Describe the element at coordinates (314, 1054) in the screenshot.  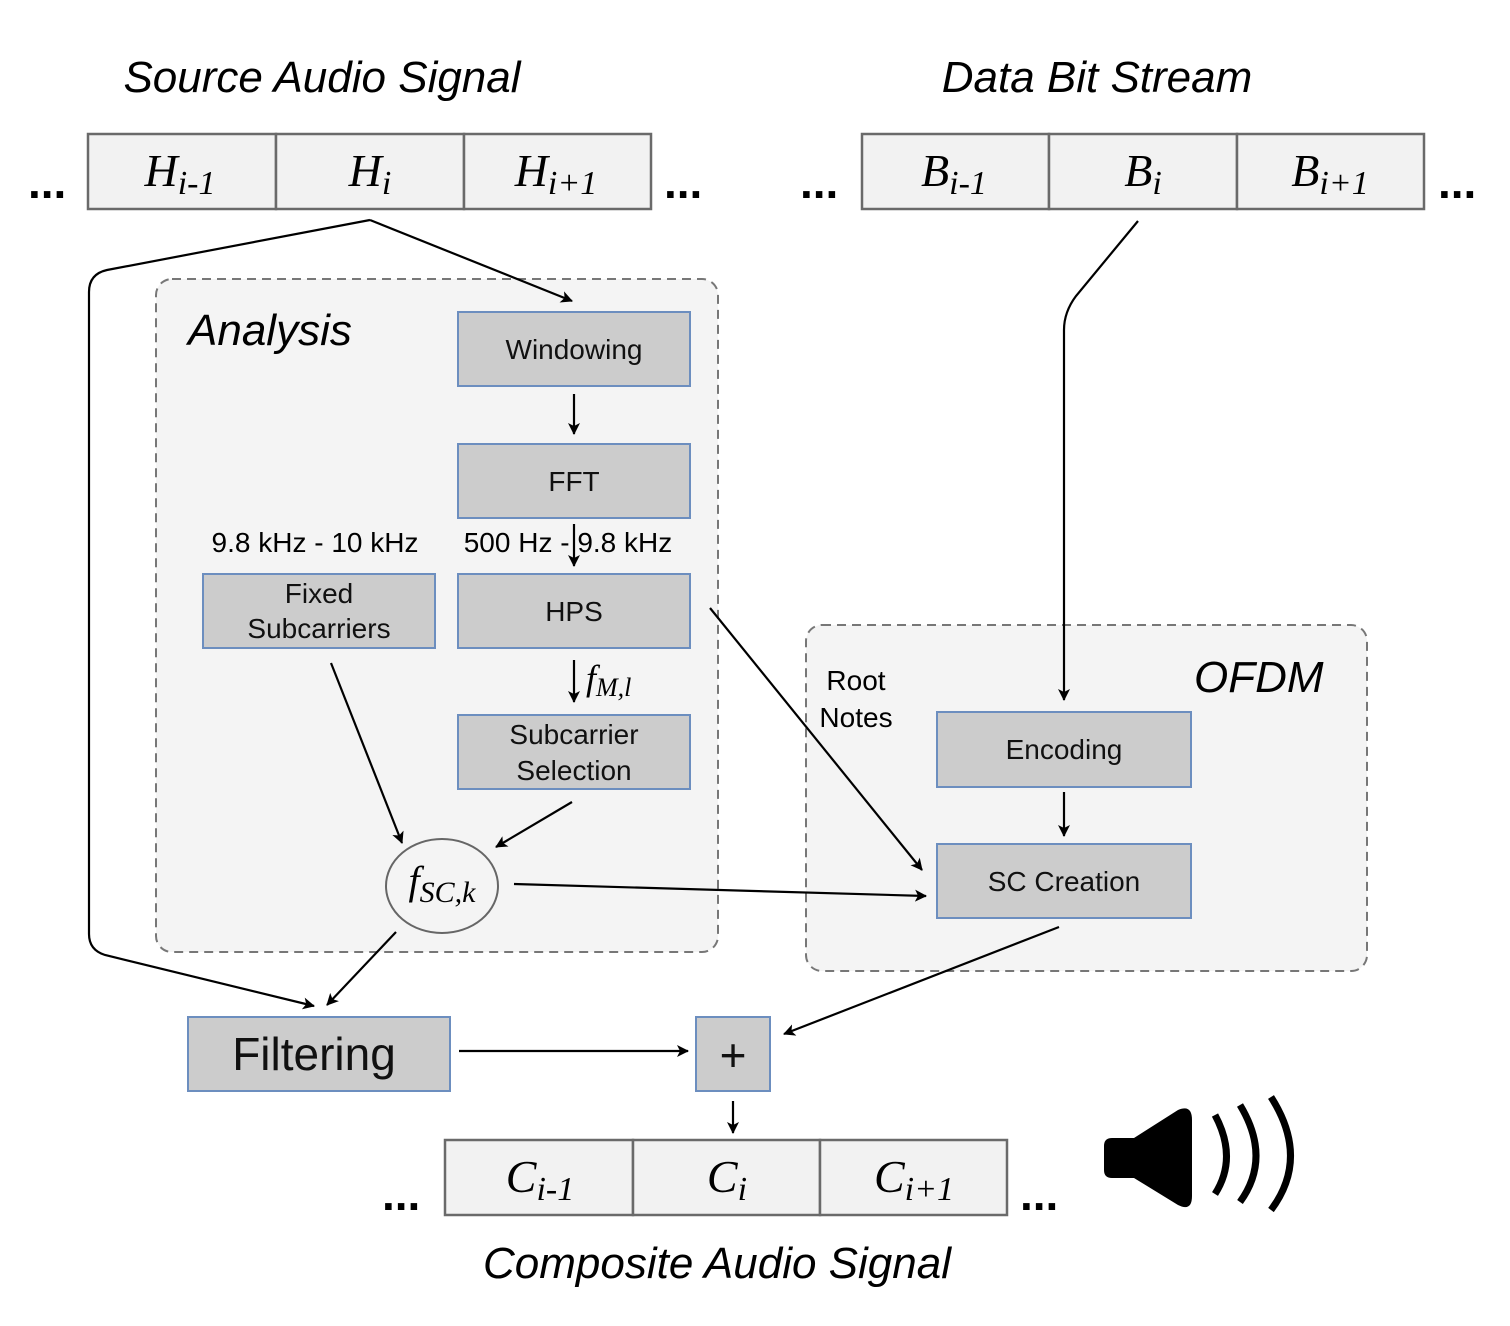
I see `filtering-label: Filtering` at that location.